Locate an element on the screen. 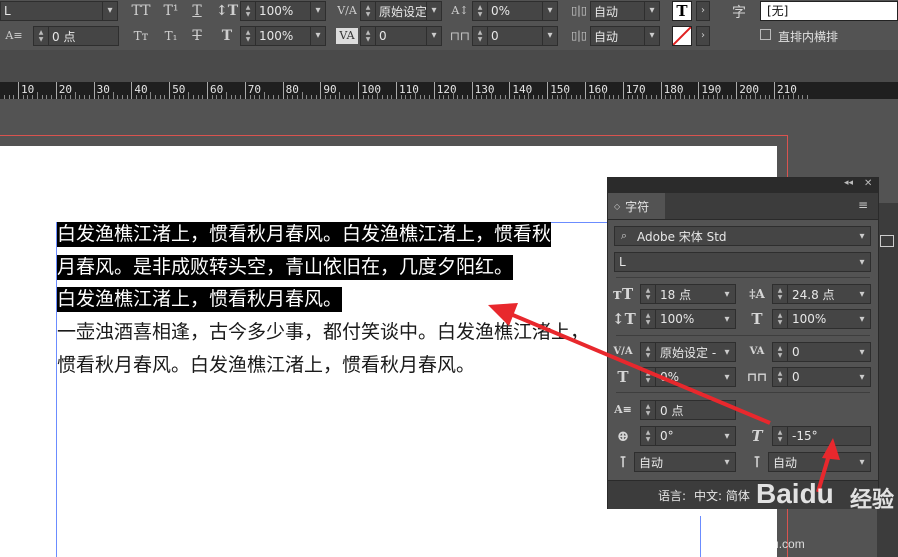 The height and width of the screenshot is (557, 898). watermark-suffix: 经验 is located at coordinates (872, 500).